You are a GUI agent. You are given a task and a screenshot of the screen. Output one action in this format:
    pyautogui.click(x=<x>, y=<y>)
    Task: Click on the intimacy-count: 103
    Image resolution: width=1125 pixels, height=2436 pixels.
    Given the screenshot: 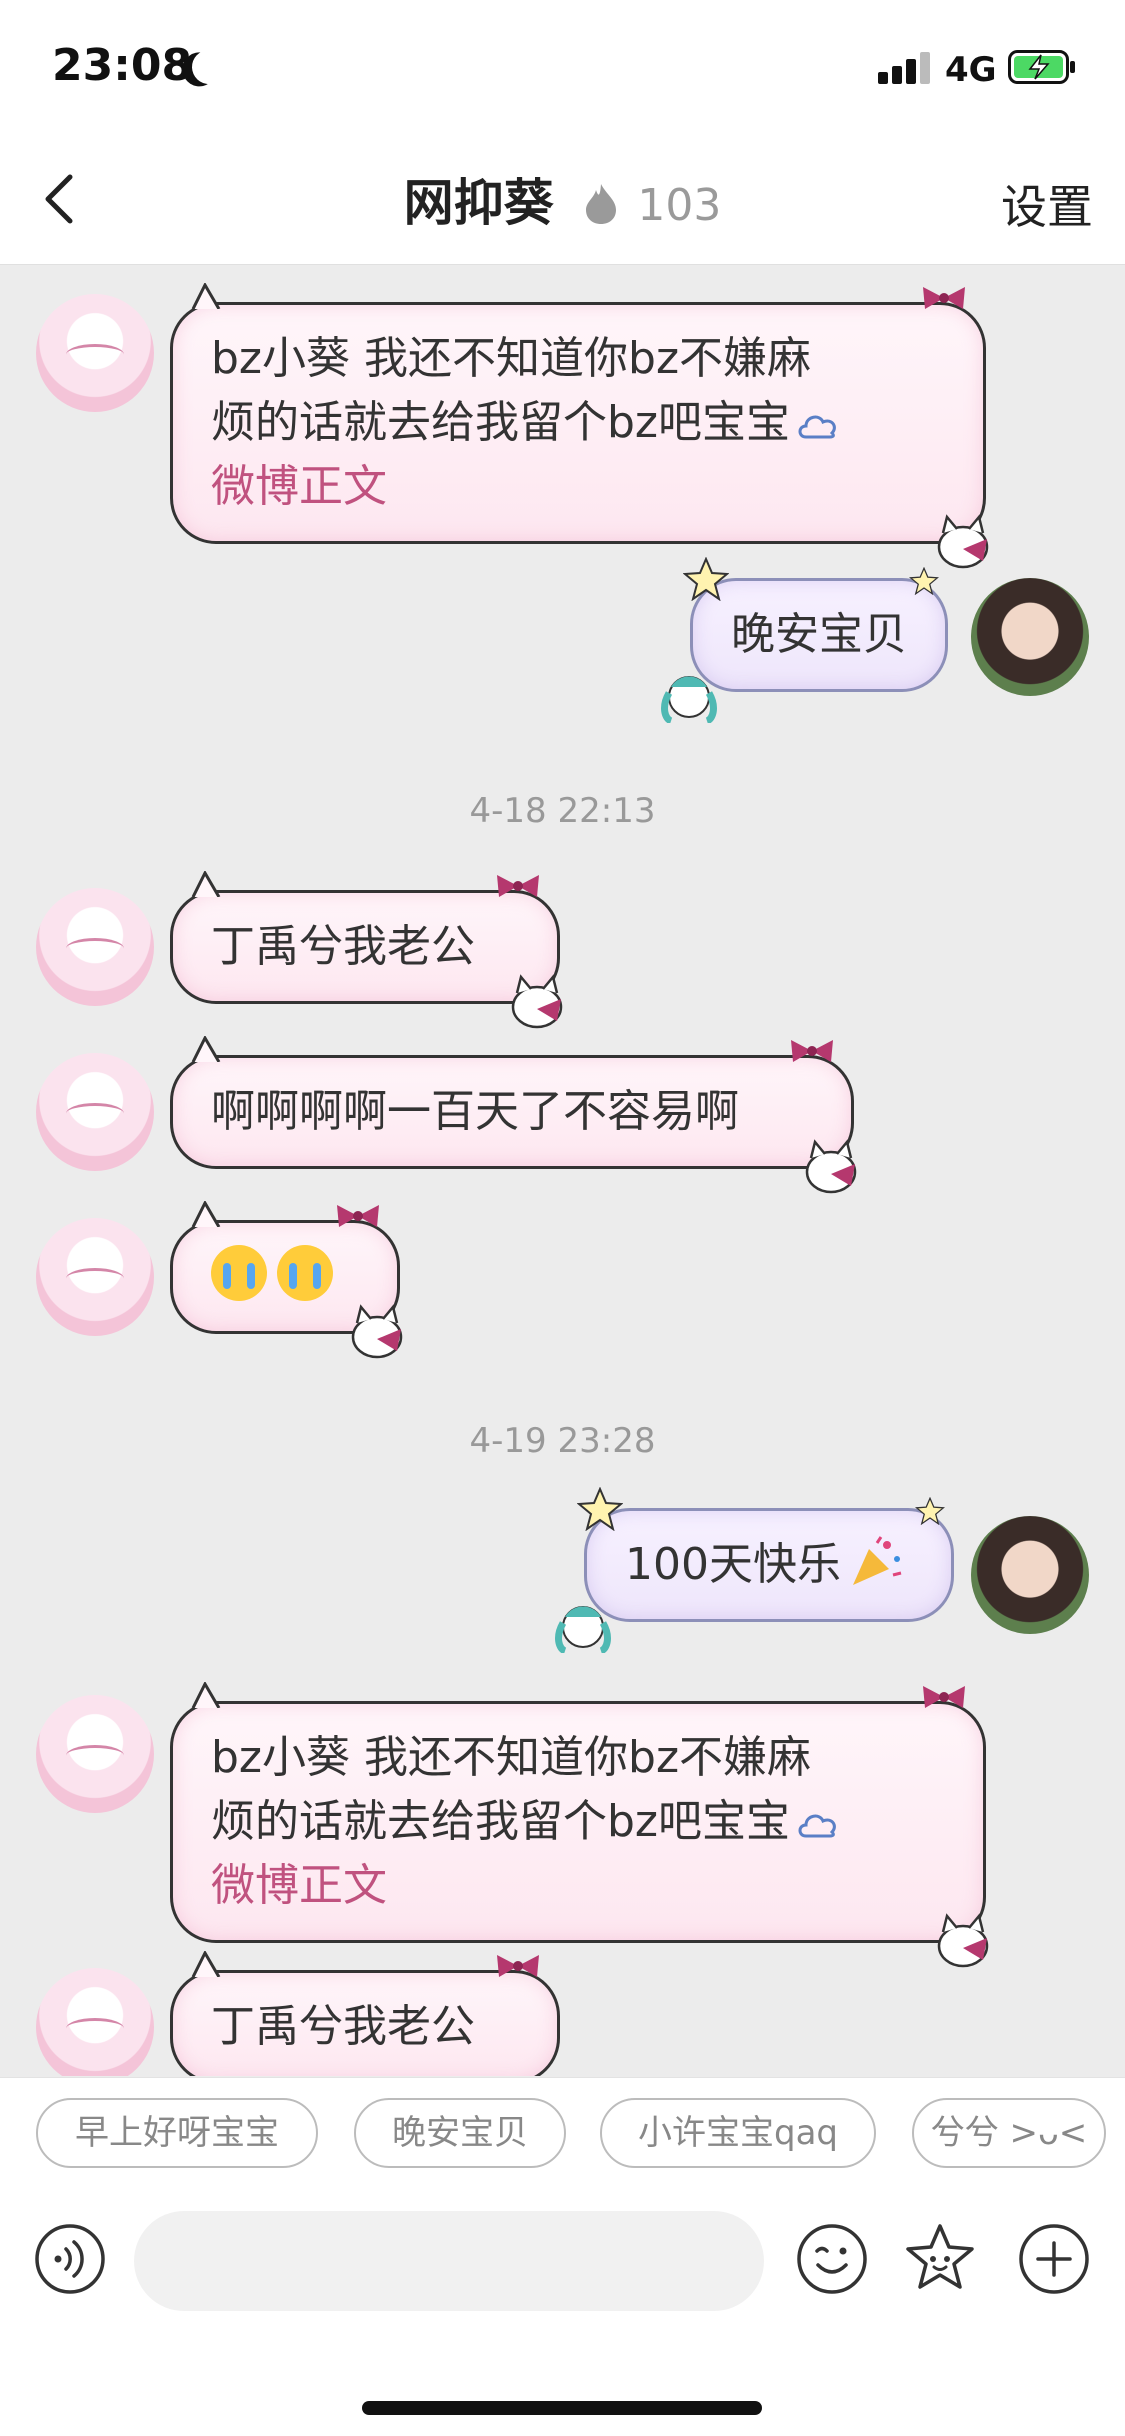 What is the action you would take?
    pyautogui.click(x=679, y=205)
    